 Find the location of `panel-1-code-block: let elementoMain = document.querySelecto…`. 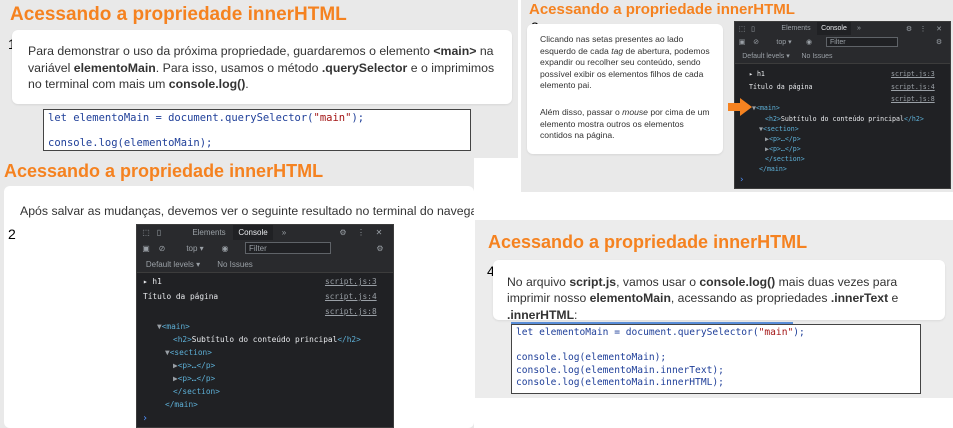

panel-1-code-block: let elementoMain = document.querySelecto… is located at coordinates (257, 130).